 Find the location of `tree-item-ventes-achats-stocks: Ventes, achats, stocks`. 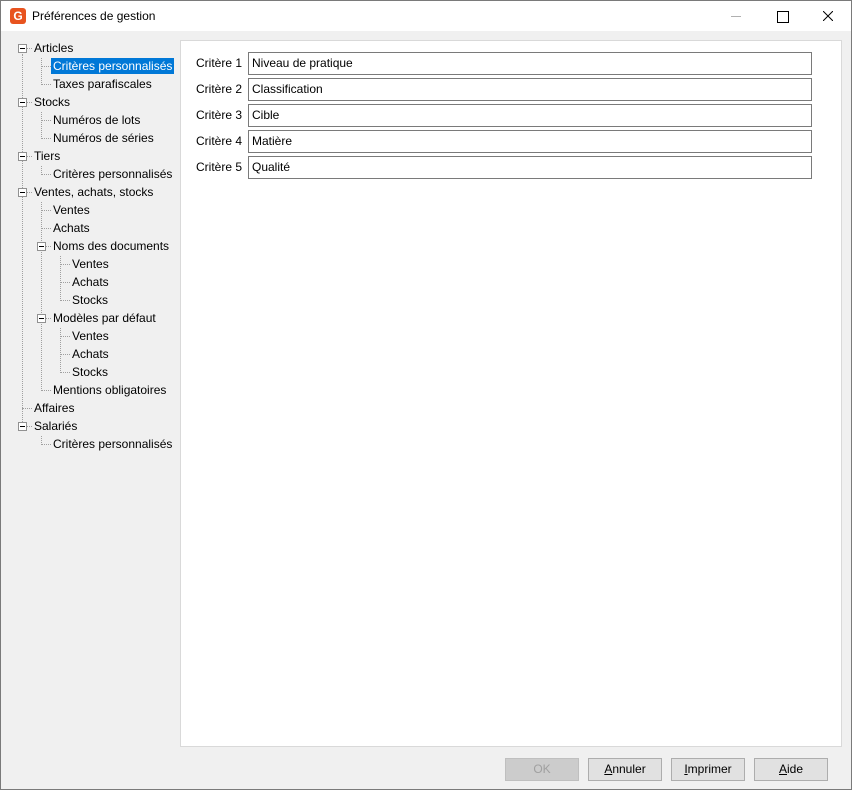

tree-item-ventes-achats-stocks: Ventes, achats, stocks is located at coordinates (93, 192).